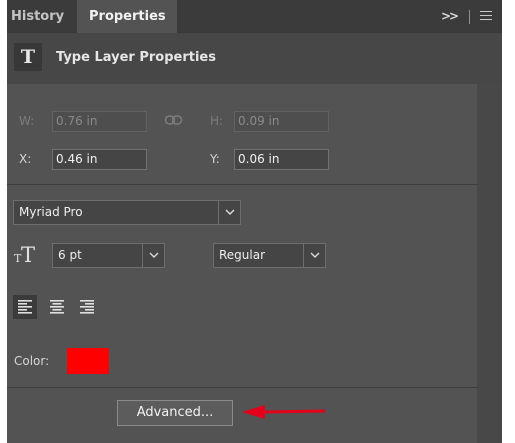  What do you see at coordinates (127, 16) in the screenshot?
I see `tab-properties: Properties` at bounding box center [127, 16].